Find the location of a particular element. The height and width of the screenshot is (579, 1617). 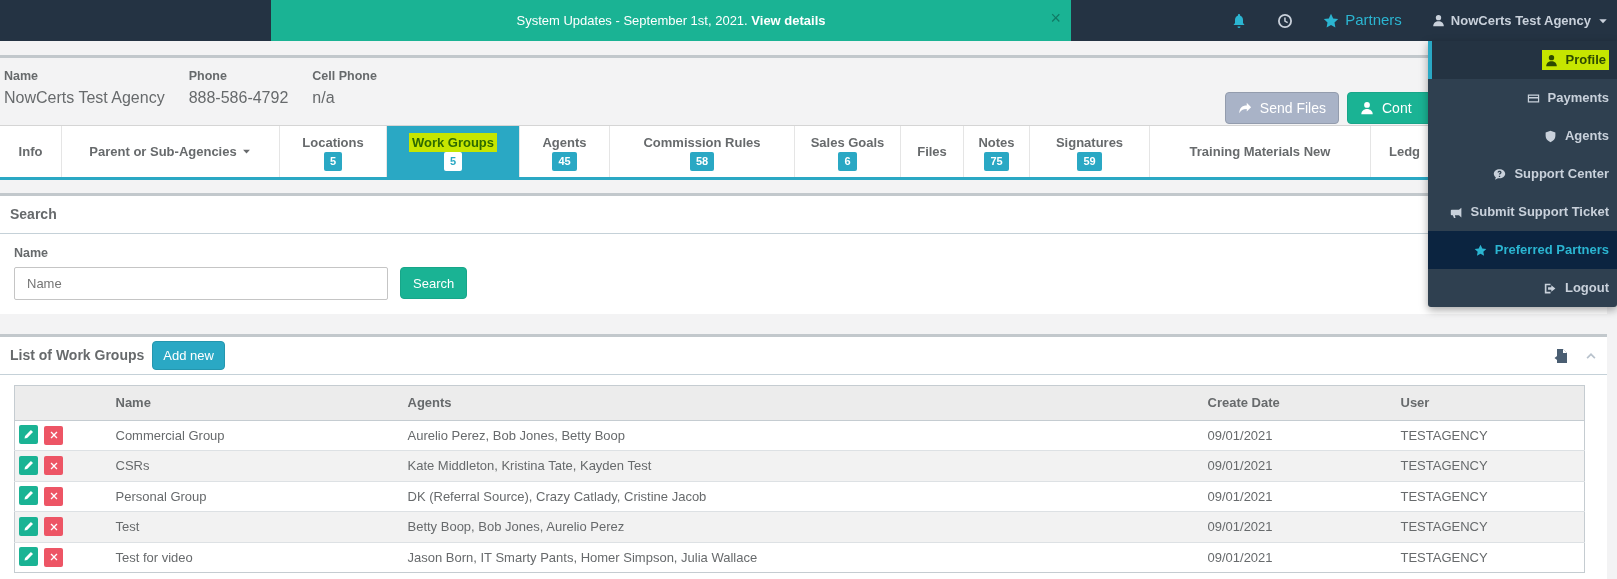

tab: Info is located at coordinates (31, 151).